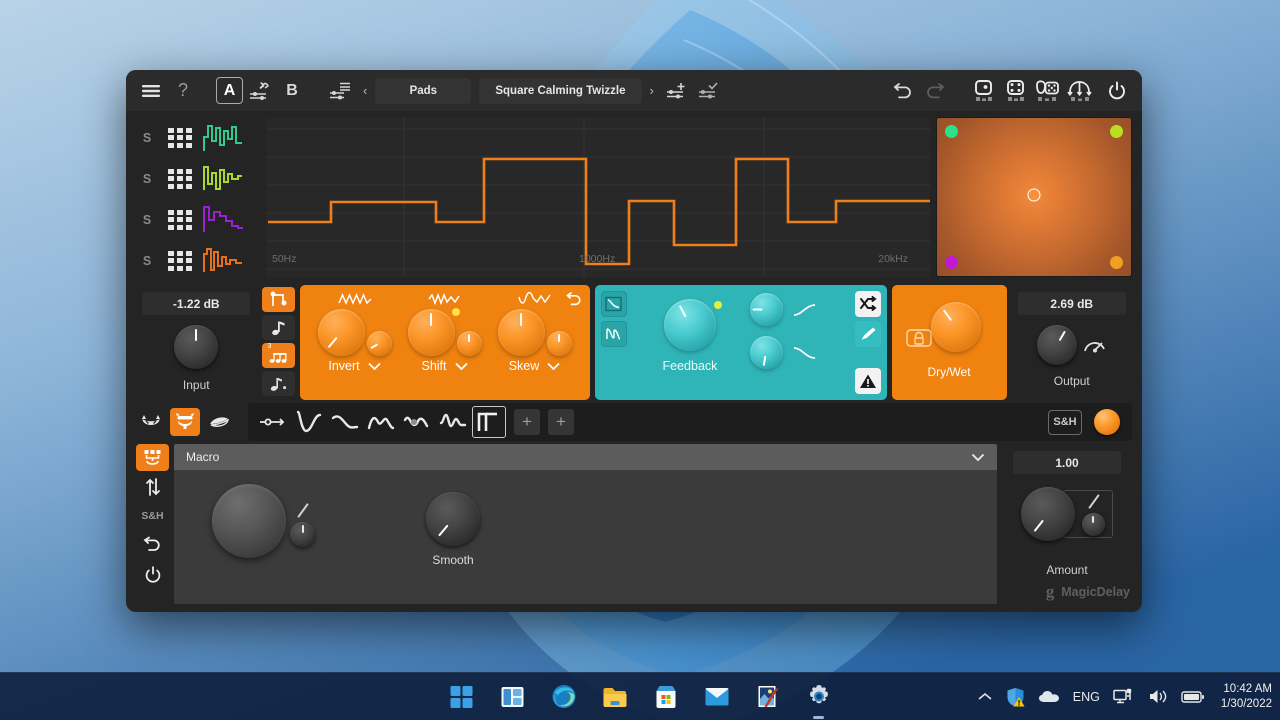  Describe the element at coordinates (819, 697) in the screenshot. I see `settings-icon` at that location.